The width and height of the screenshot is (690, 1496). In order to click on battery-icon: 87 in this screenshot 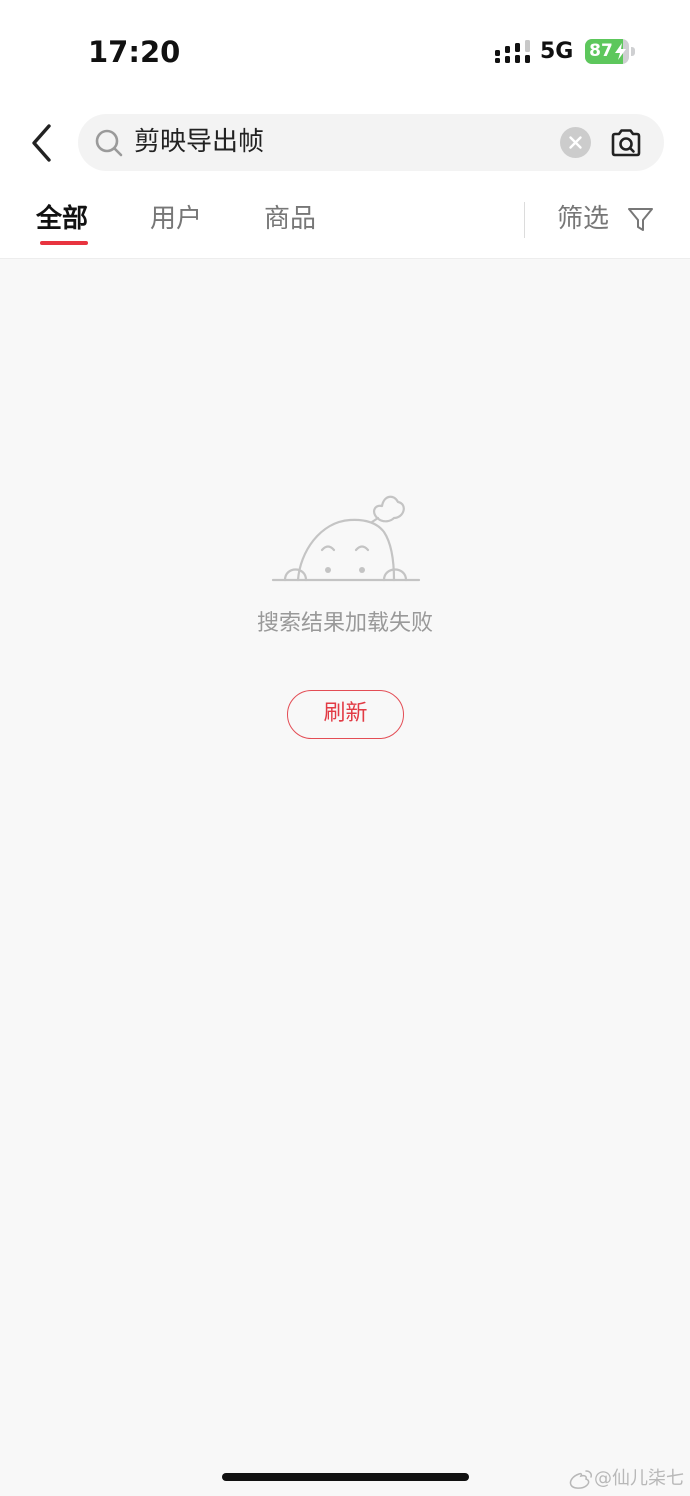, I will do `click(610, 51)`.